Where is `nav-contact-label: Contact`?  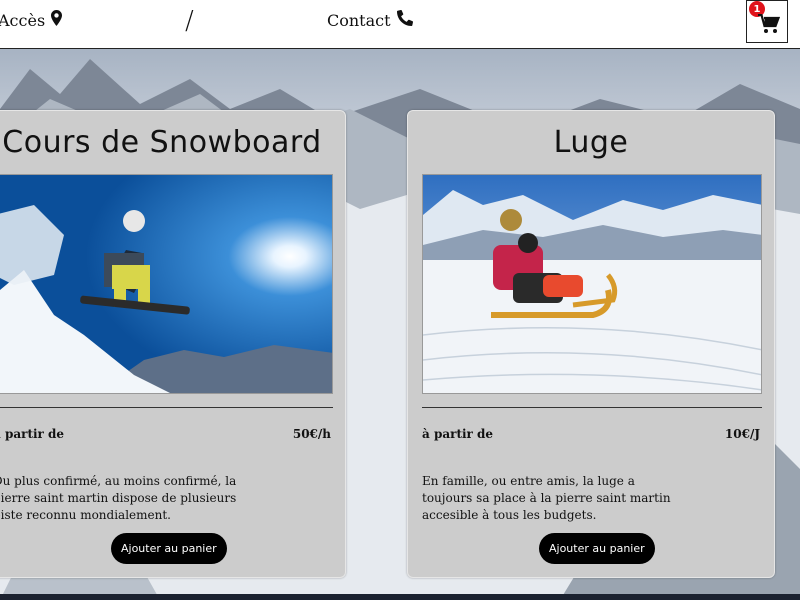
nav-contact-label: Contact is located at coordinates (359, 20).